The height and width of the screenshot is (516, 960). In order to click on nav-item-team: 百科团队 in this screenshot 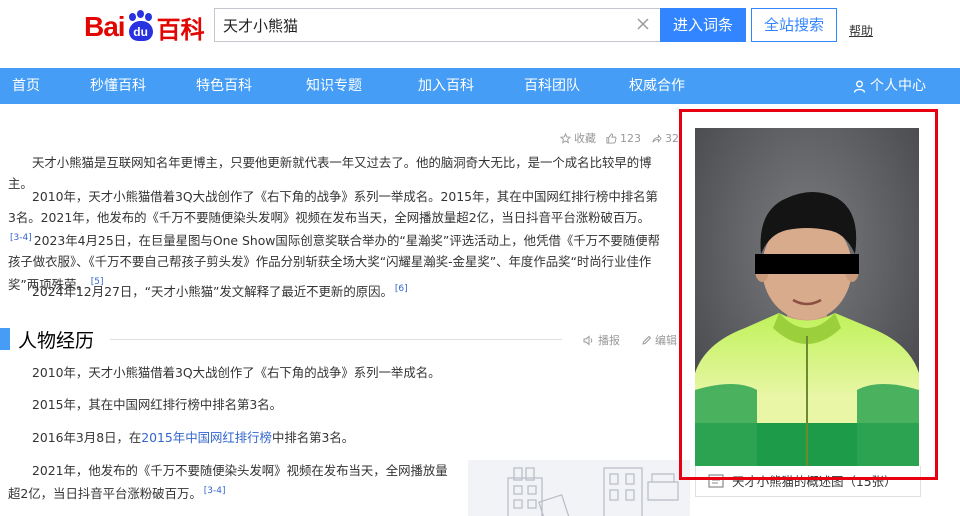, I will do `click(552, 86)`.